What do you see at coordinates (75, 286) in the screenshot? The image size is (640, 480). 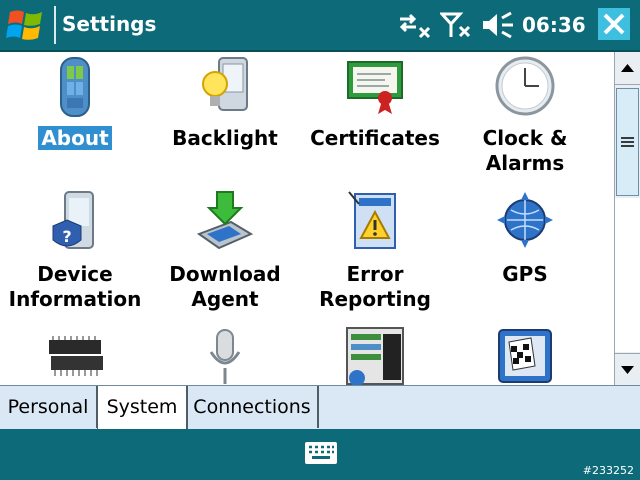 I see `device-information-label: Device Information` at bounding box center [75, 286].